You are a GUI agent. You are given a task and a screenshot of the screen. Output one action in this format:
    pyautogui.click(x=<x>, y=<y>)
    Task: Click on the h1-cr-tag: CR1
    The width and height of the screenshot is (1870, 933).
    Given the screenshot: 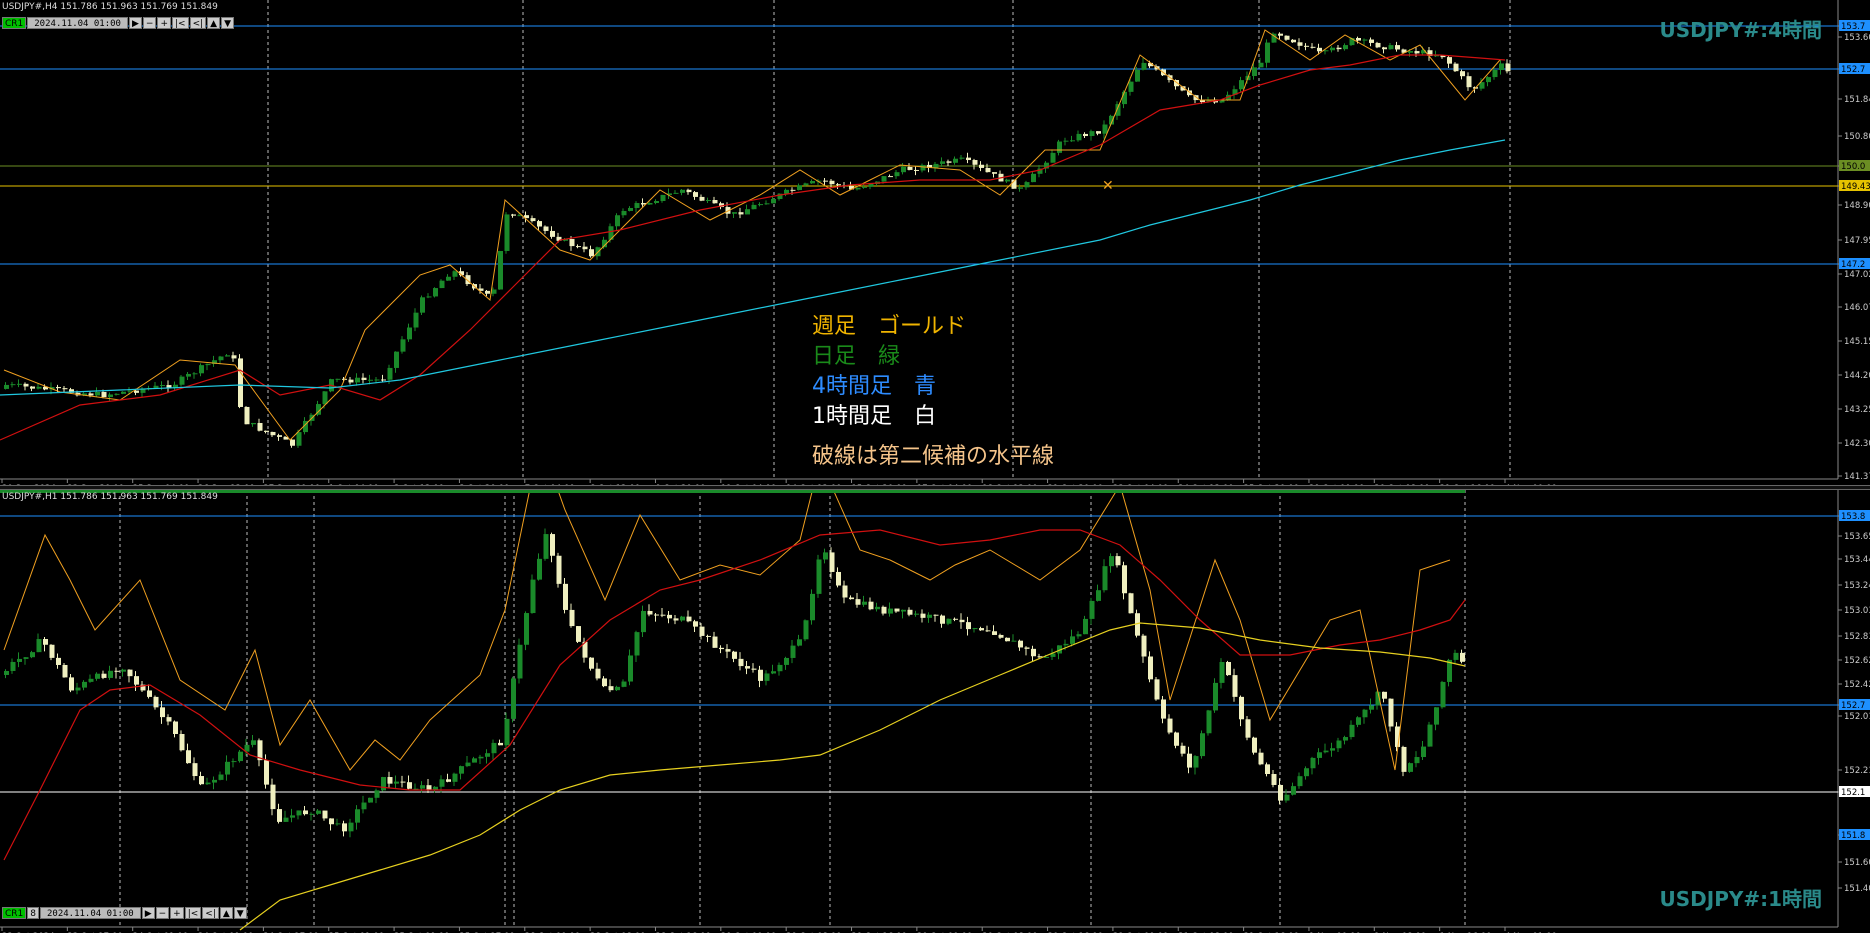 What is the action you would take?
    pyautogui.click(x=14, y=913)
    